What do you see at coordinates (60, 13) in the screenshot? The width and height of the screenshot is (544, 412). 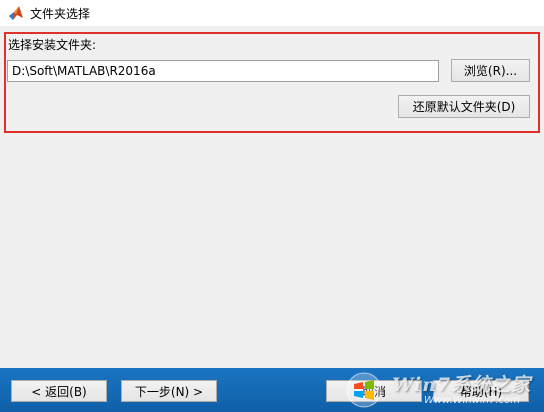 I see `window-title: 文件夹选择` at bounding box center [60, 13].